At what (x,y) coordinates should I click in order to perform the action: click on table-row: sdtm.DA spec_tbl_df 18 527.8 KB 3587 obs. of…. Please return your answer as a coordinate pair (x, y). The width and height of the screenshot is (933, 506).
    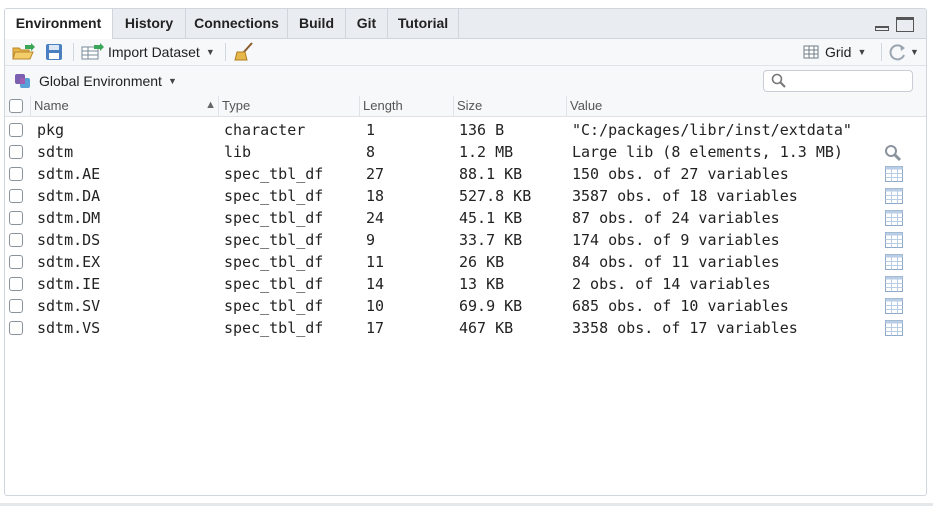
    Looking at the image, I should click on (465, 196).